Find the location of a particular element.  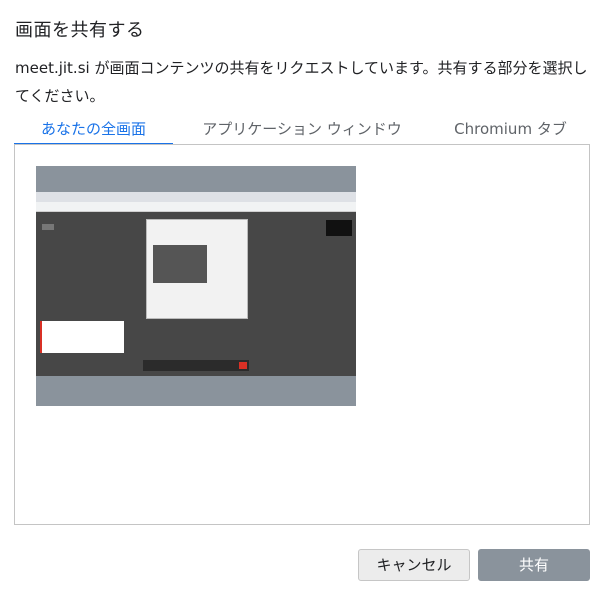

tab-chromium-tab: Chromium タブ is located at coordinates (510, 130).